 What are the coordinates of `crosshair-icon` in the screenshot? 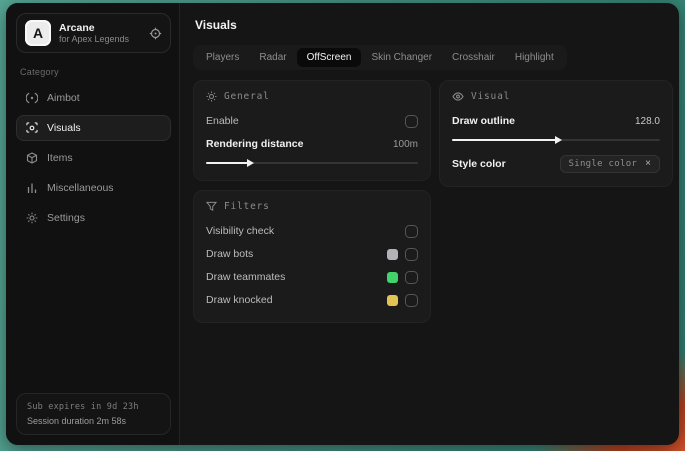 It's located at (32, 98).